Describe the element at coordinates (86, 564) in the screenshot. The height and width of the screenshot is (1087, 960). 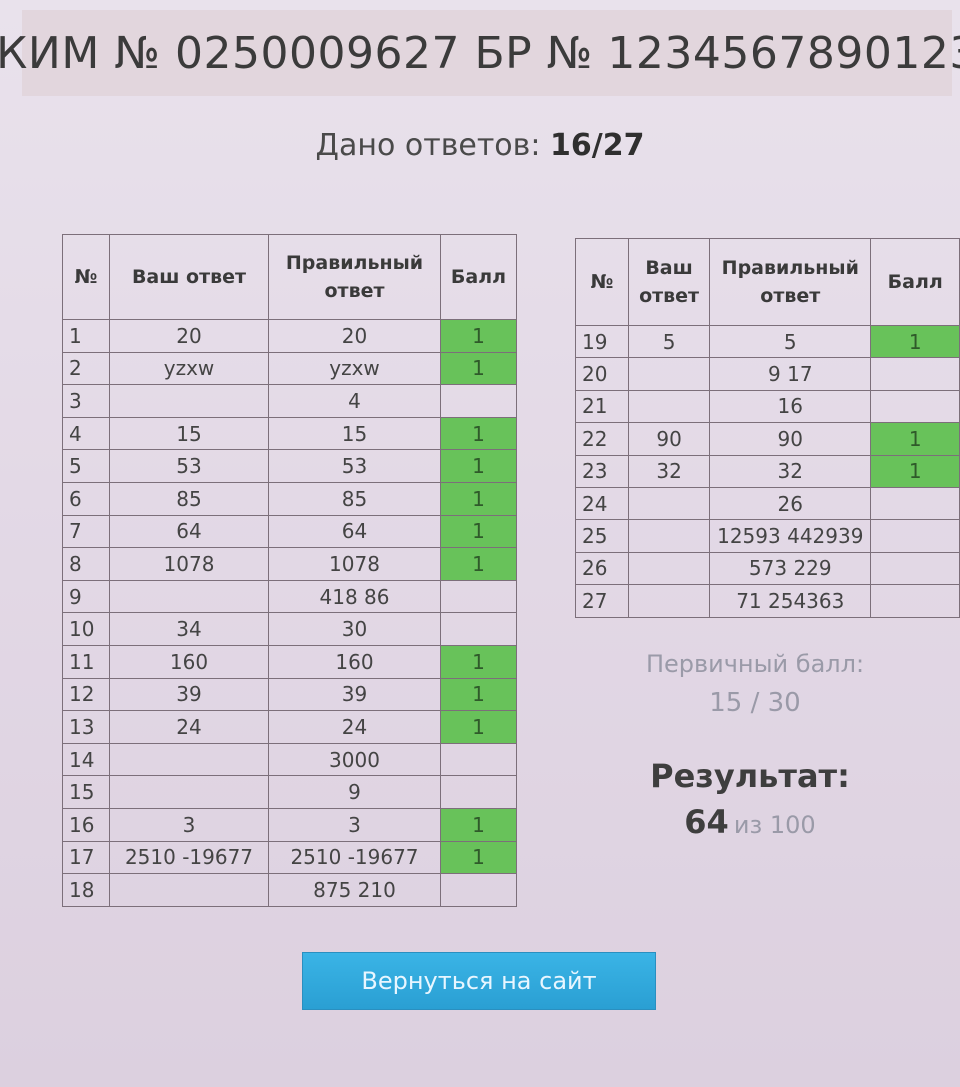
I see `question-number-cell: 8` at that location.